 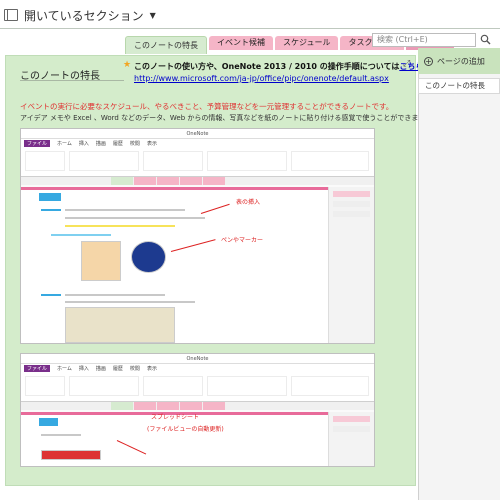 What do you see at coordinates (84, 15) in the screenshot?
I see `notebook-title: 開いているセクション` at bounding box center [84, 15].